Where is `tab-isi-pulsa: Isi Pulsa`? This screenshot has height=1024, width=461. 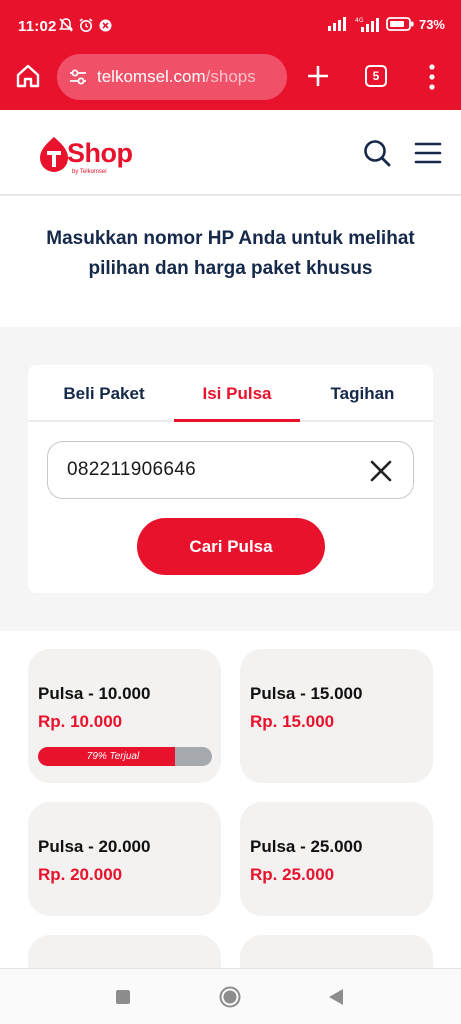 tab-isi-pulsa: Isi Pulsa is located at coordinates (237, 393).